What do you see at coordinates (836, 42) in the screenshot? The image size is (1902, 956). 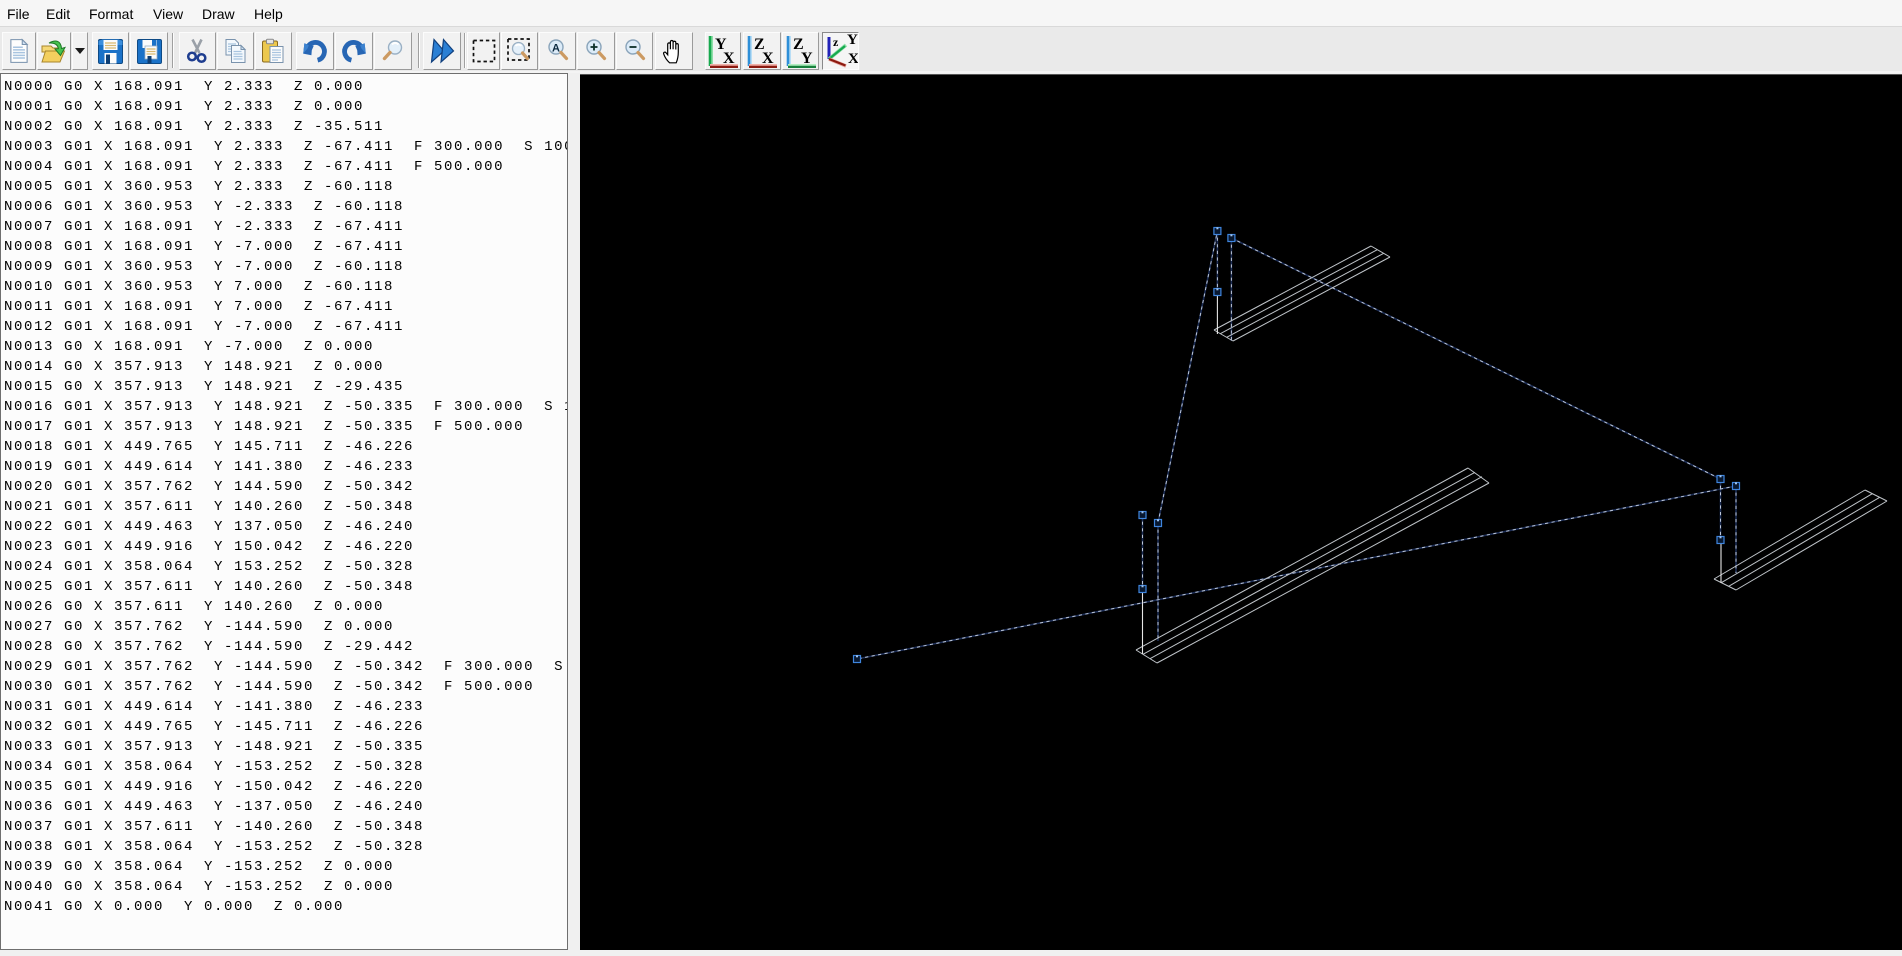 I see `svg-text: z` at bounding box center [836, 42].